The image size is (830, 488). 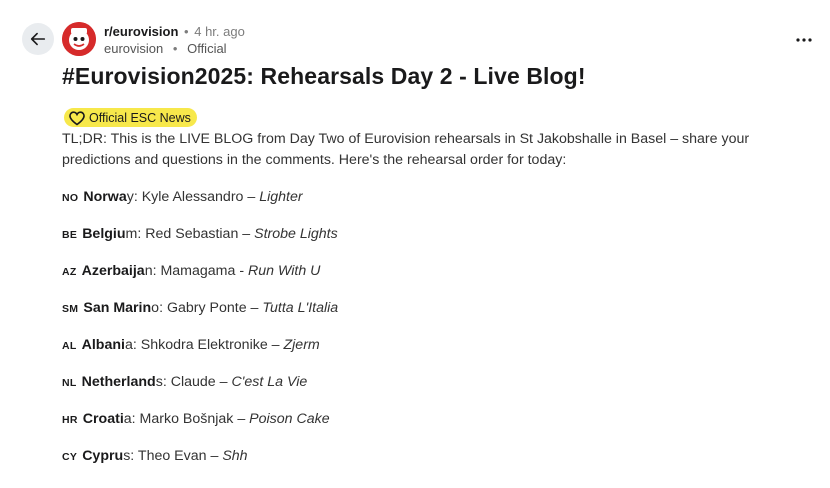 I want to click on post-flair: Official ESC News, so click(x=130, y=117).